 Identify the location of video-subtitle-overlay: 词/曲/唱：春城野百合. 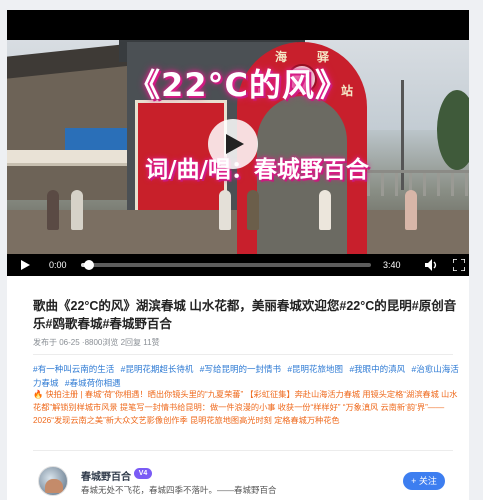
(257, 170).